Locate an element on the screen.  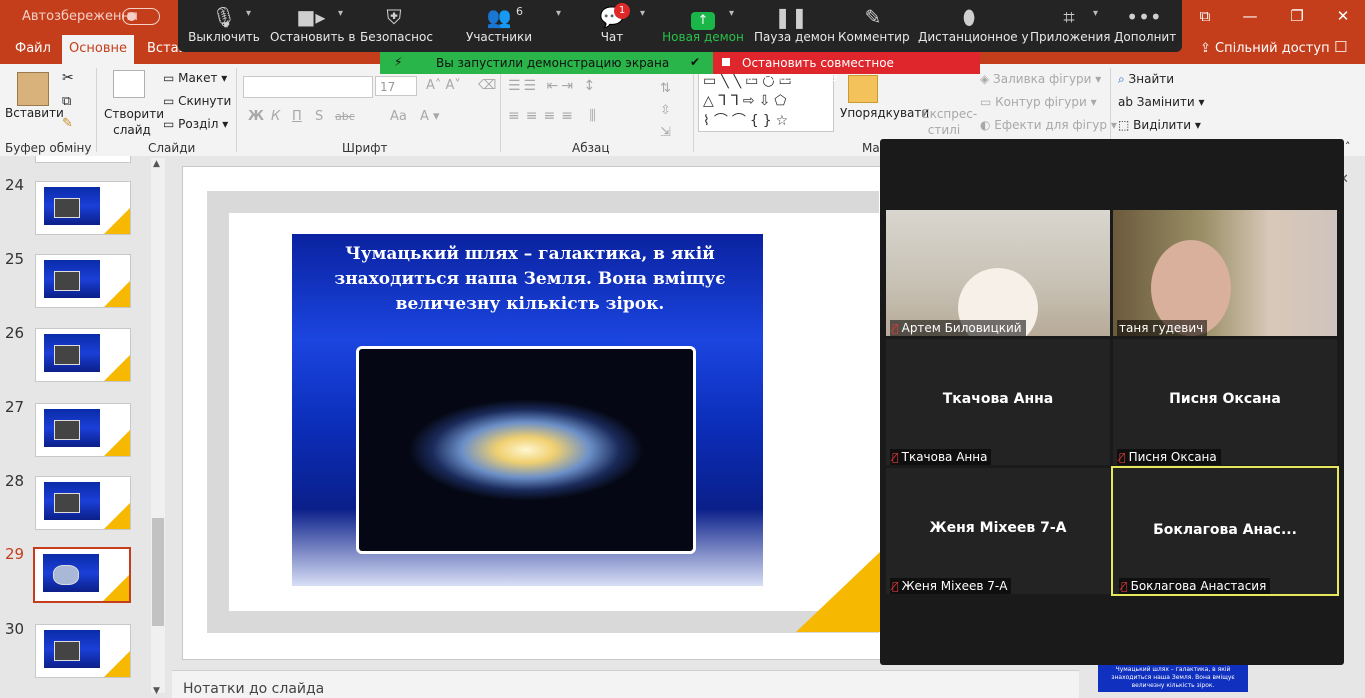
close-button: ✕ is located at coordinates (1343, 16).